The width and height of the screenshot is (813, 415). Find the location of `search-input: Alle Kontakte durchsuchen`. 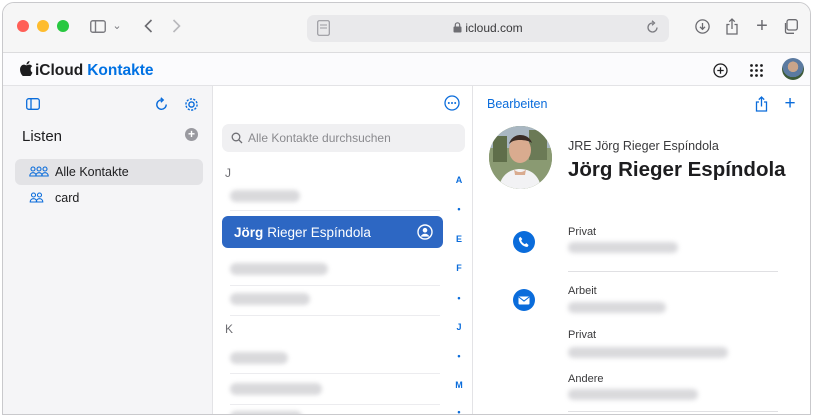

search-input: Alle Kontakte durchsuchen is located at coordinates (343, 138).